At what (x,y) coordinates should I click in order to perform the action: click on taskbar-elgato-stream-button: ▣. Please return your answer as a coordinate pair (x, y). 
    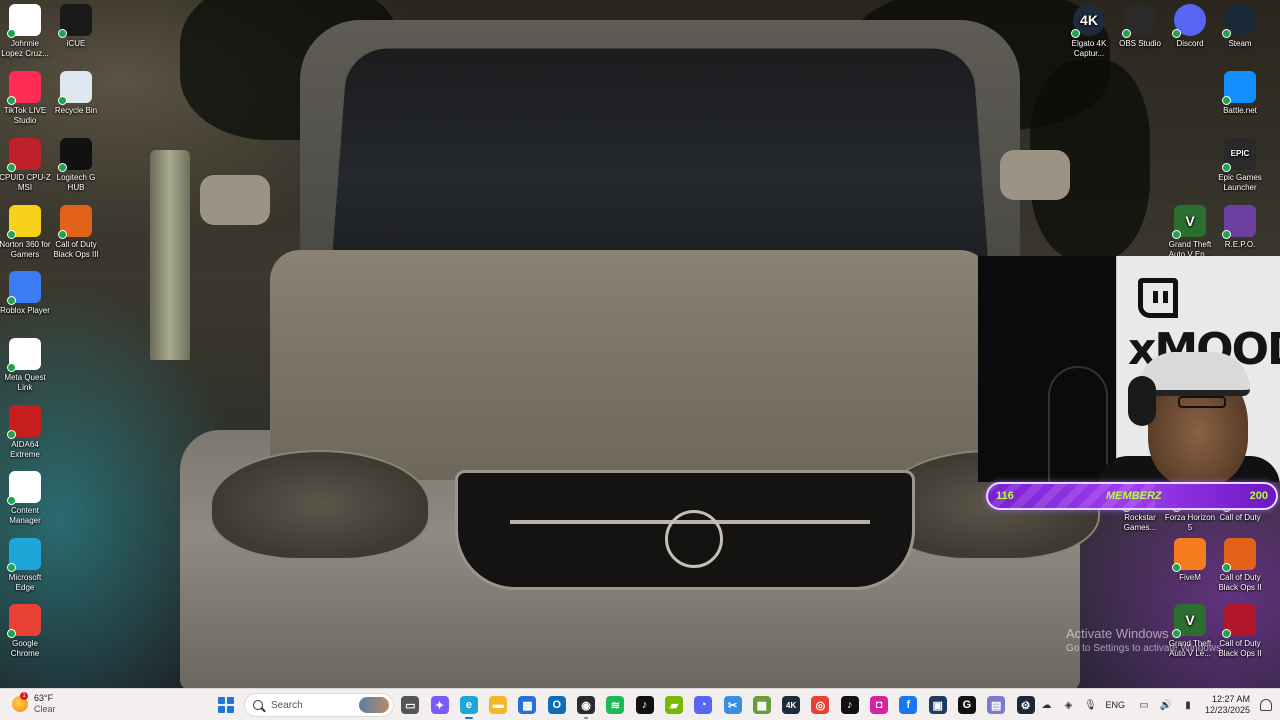
    Looking at the image, I should click on (938, 705).